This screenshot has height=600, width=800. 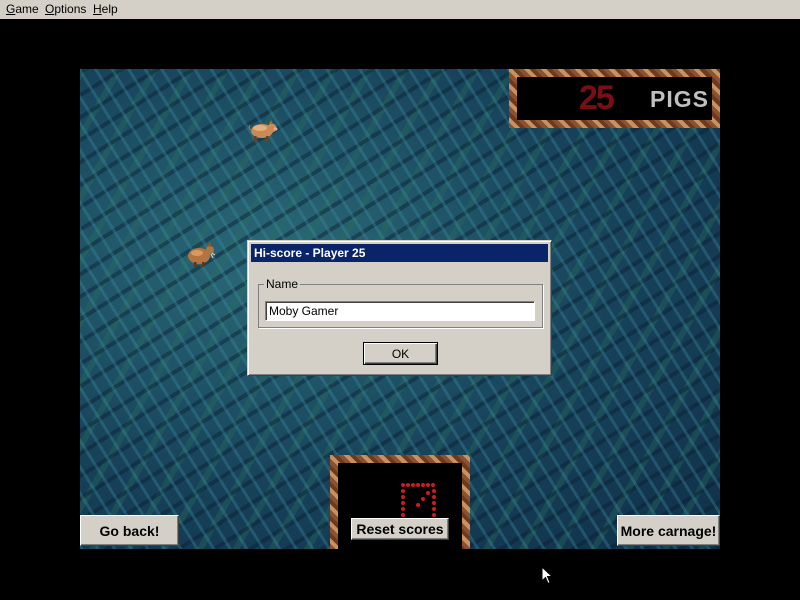 I want to click on logo-number: 25, so click(x=597, y=98).